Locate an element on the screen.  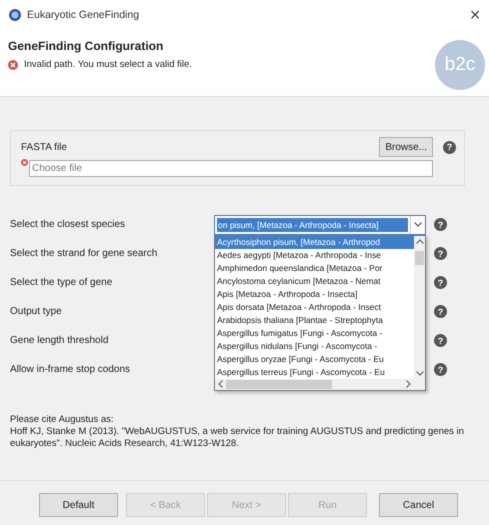
horizontal-scrollbar is located at coordinates (320, 384).